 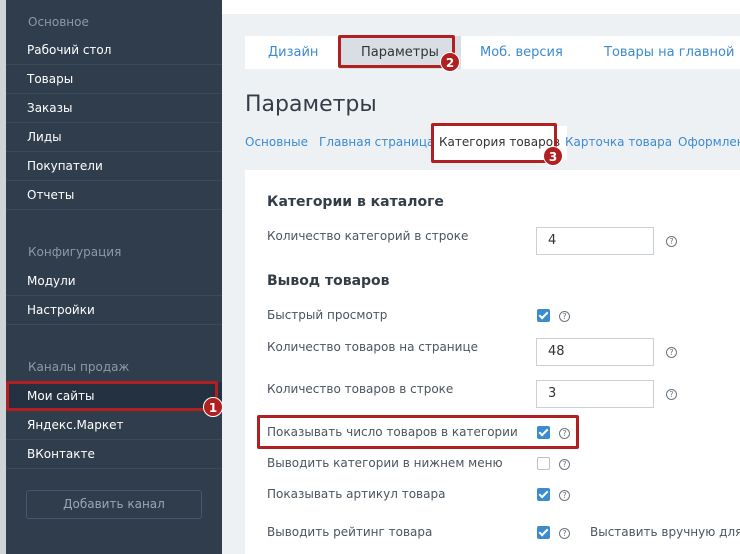 What do you see at coordinates (376, 143) in the screenshot?
I see `subtab-home-page: Главная страница` at bounding box center [376, 143].